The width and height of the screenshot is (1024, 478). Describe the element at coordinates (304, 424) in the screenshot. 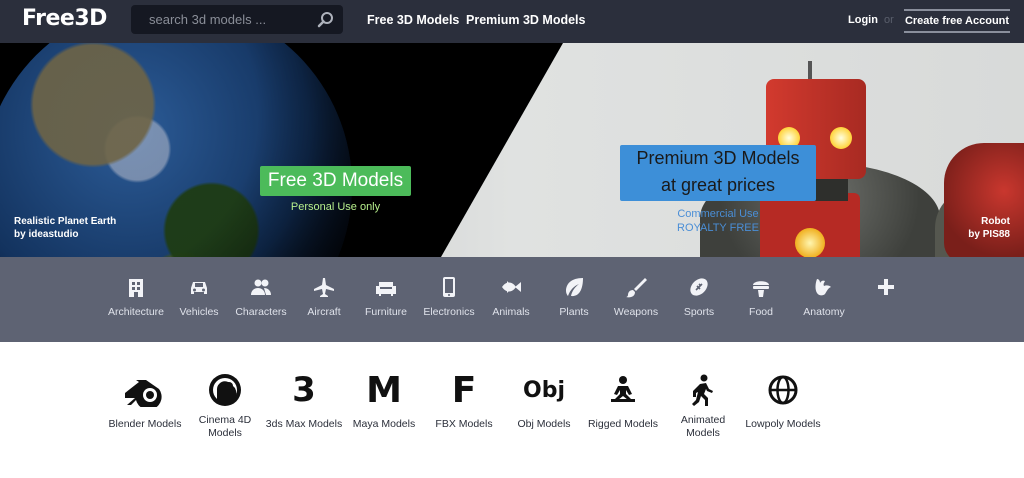

I see `format-label: 3ds Max Models` at that location.